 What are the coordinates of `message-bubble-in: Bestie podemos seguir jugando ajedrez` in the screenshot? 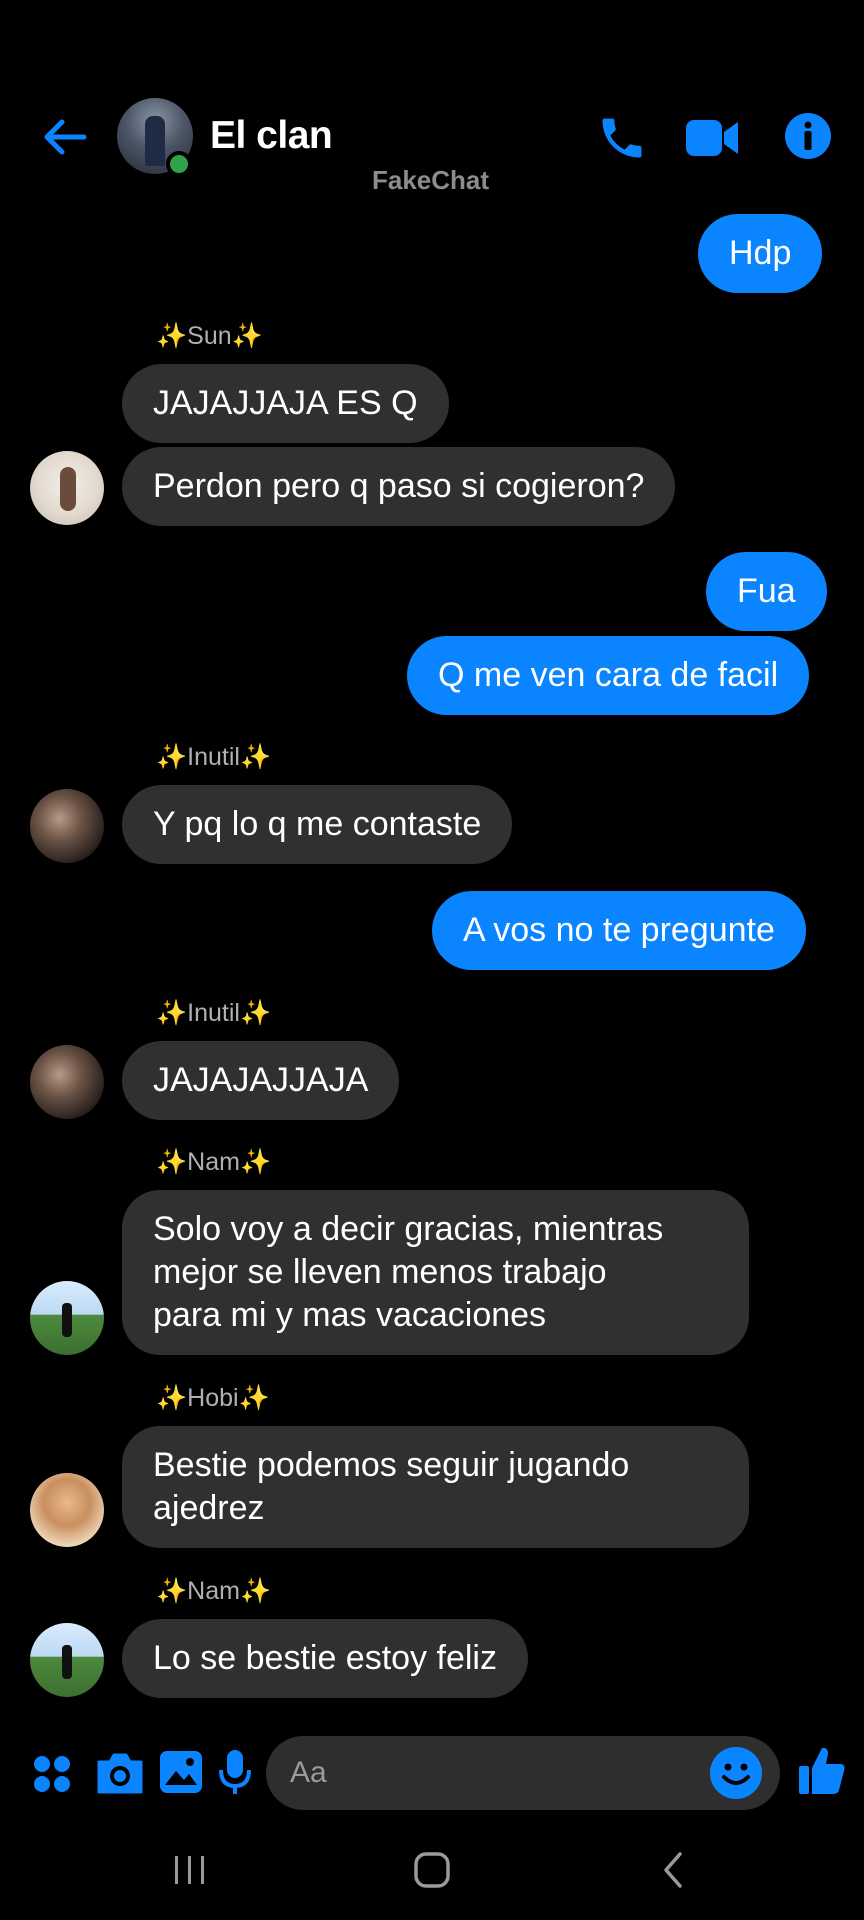 It's located at (435, 1487).